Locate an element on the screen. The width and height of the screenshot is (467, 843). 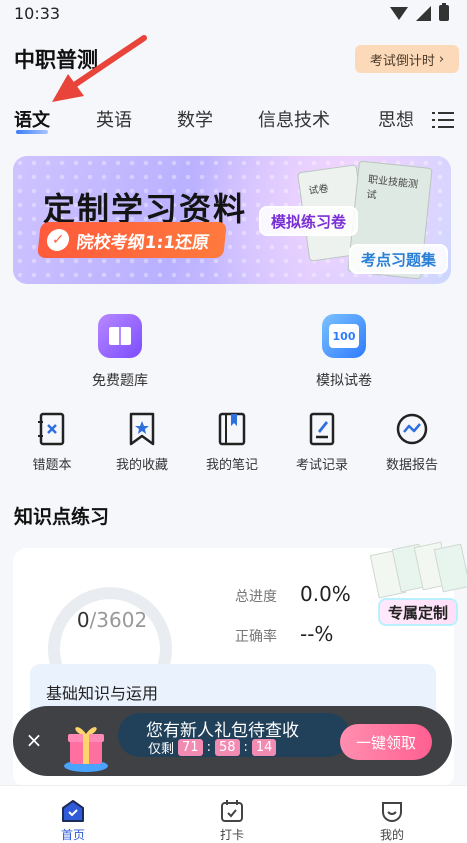
topic-label: 基础知识与运用 is located at coordinates (102, 693).